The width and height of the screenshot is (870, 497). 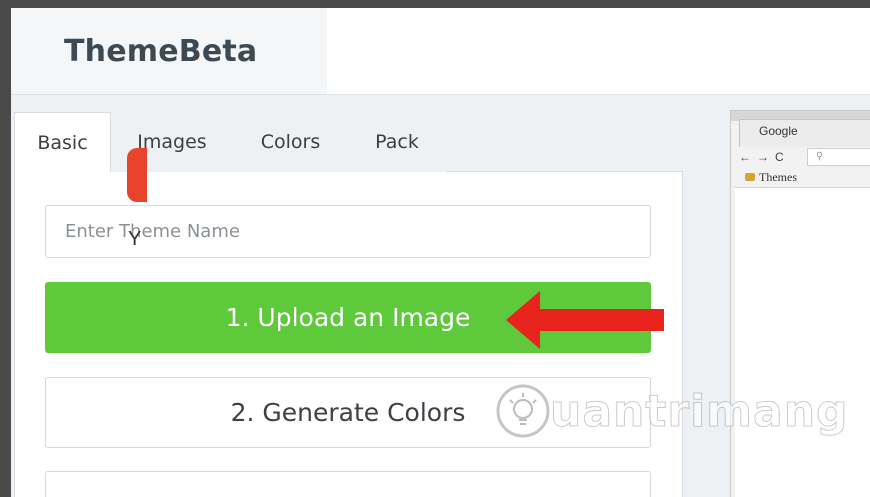 I want to click on tabs-spacer, so click(x=564, y=142).